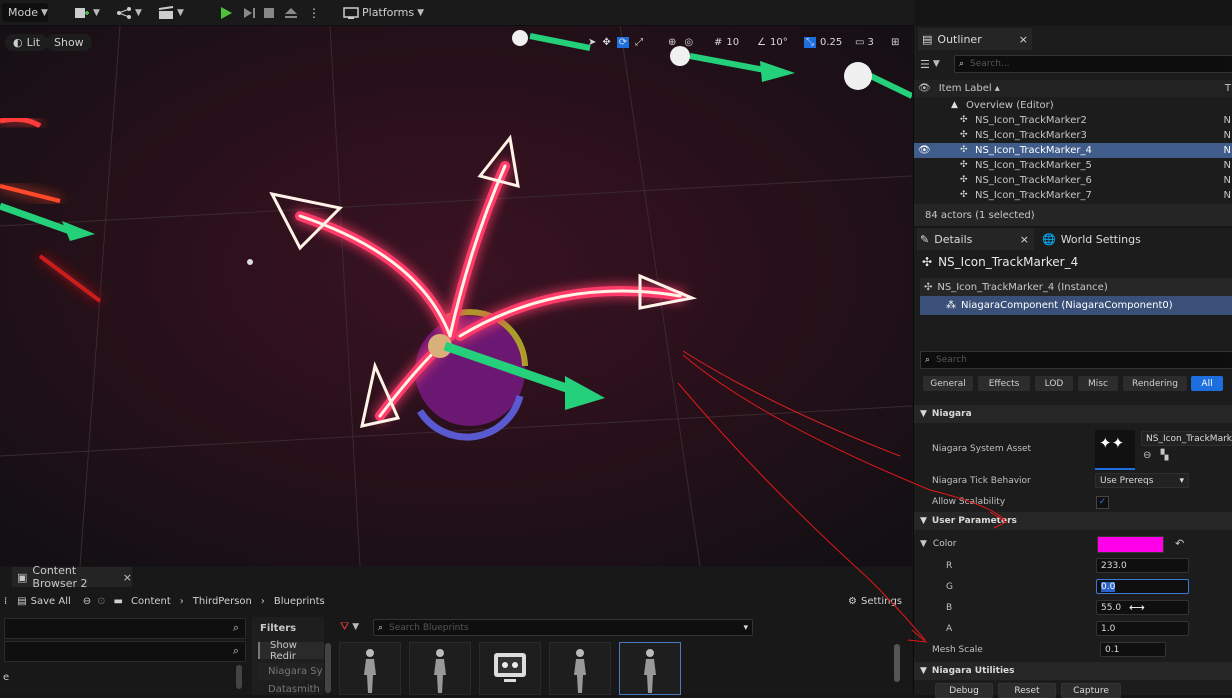 The width and height of the screenshot is (1232, 698). Describe the element at coordinates (864, 42) in the screenshot. I see `camera-speed-button: ▭ 3` at that location.